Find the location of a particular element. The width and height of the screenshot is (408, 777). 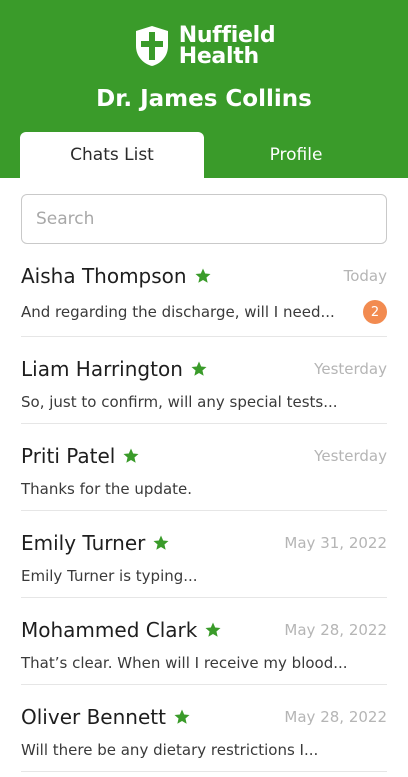

tab-chats-list: Chats List is located at coordinates (112, 155).